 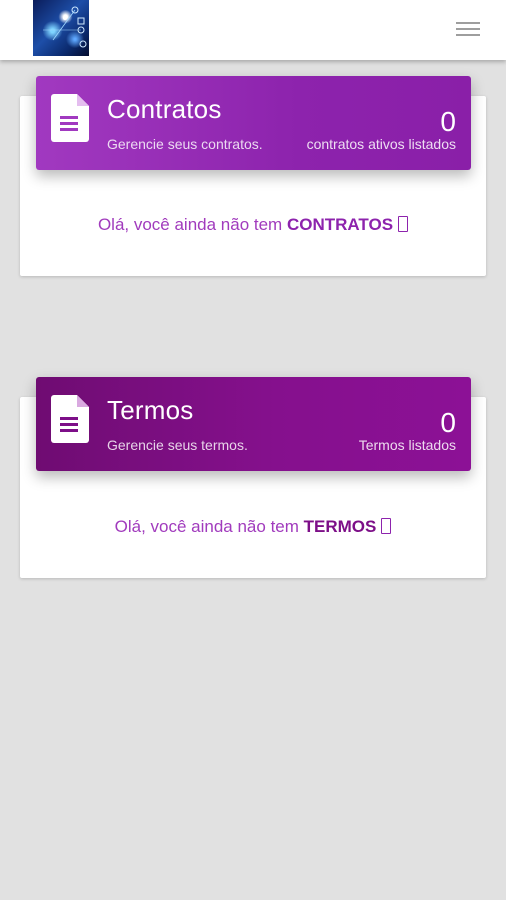 I want to click on card-subtitle: Gerencie seus contratos., so click(x=185, y=144).